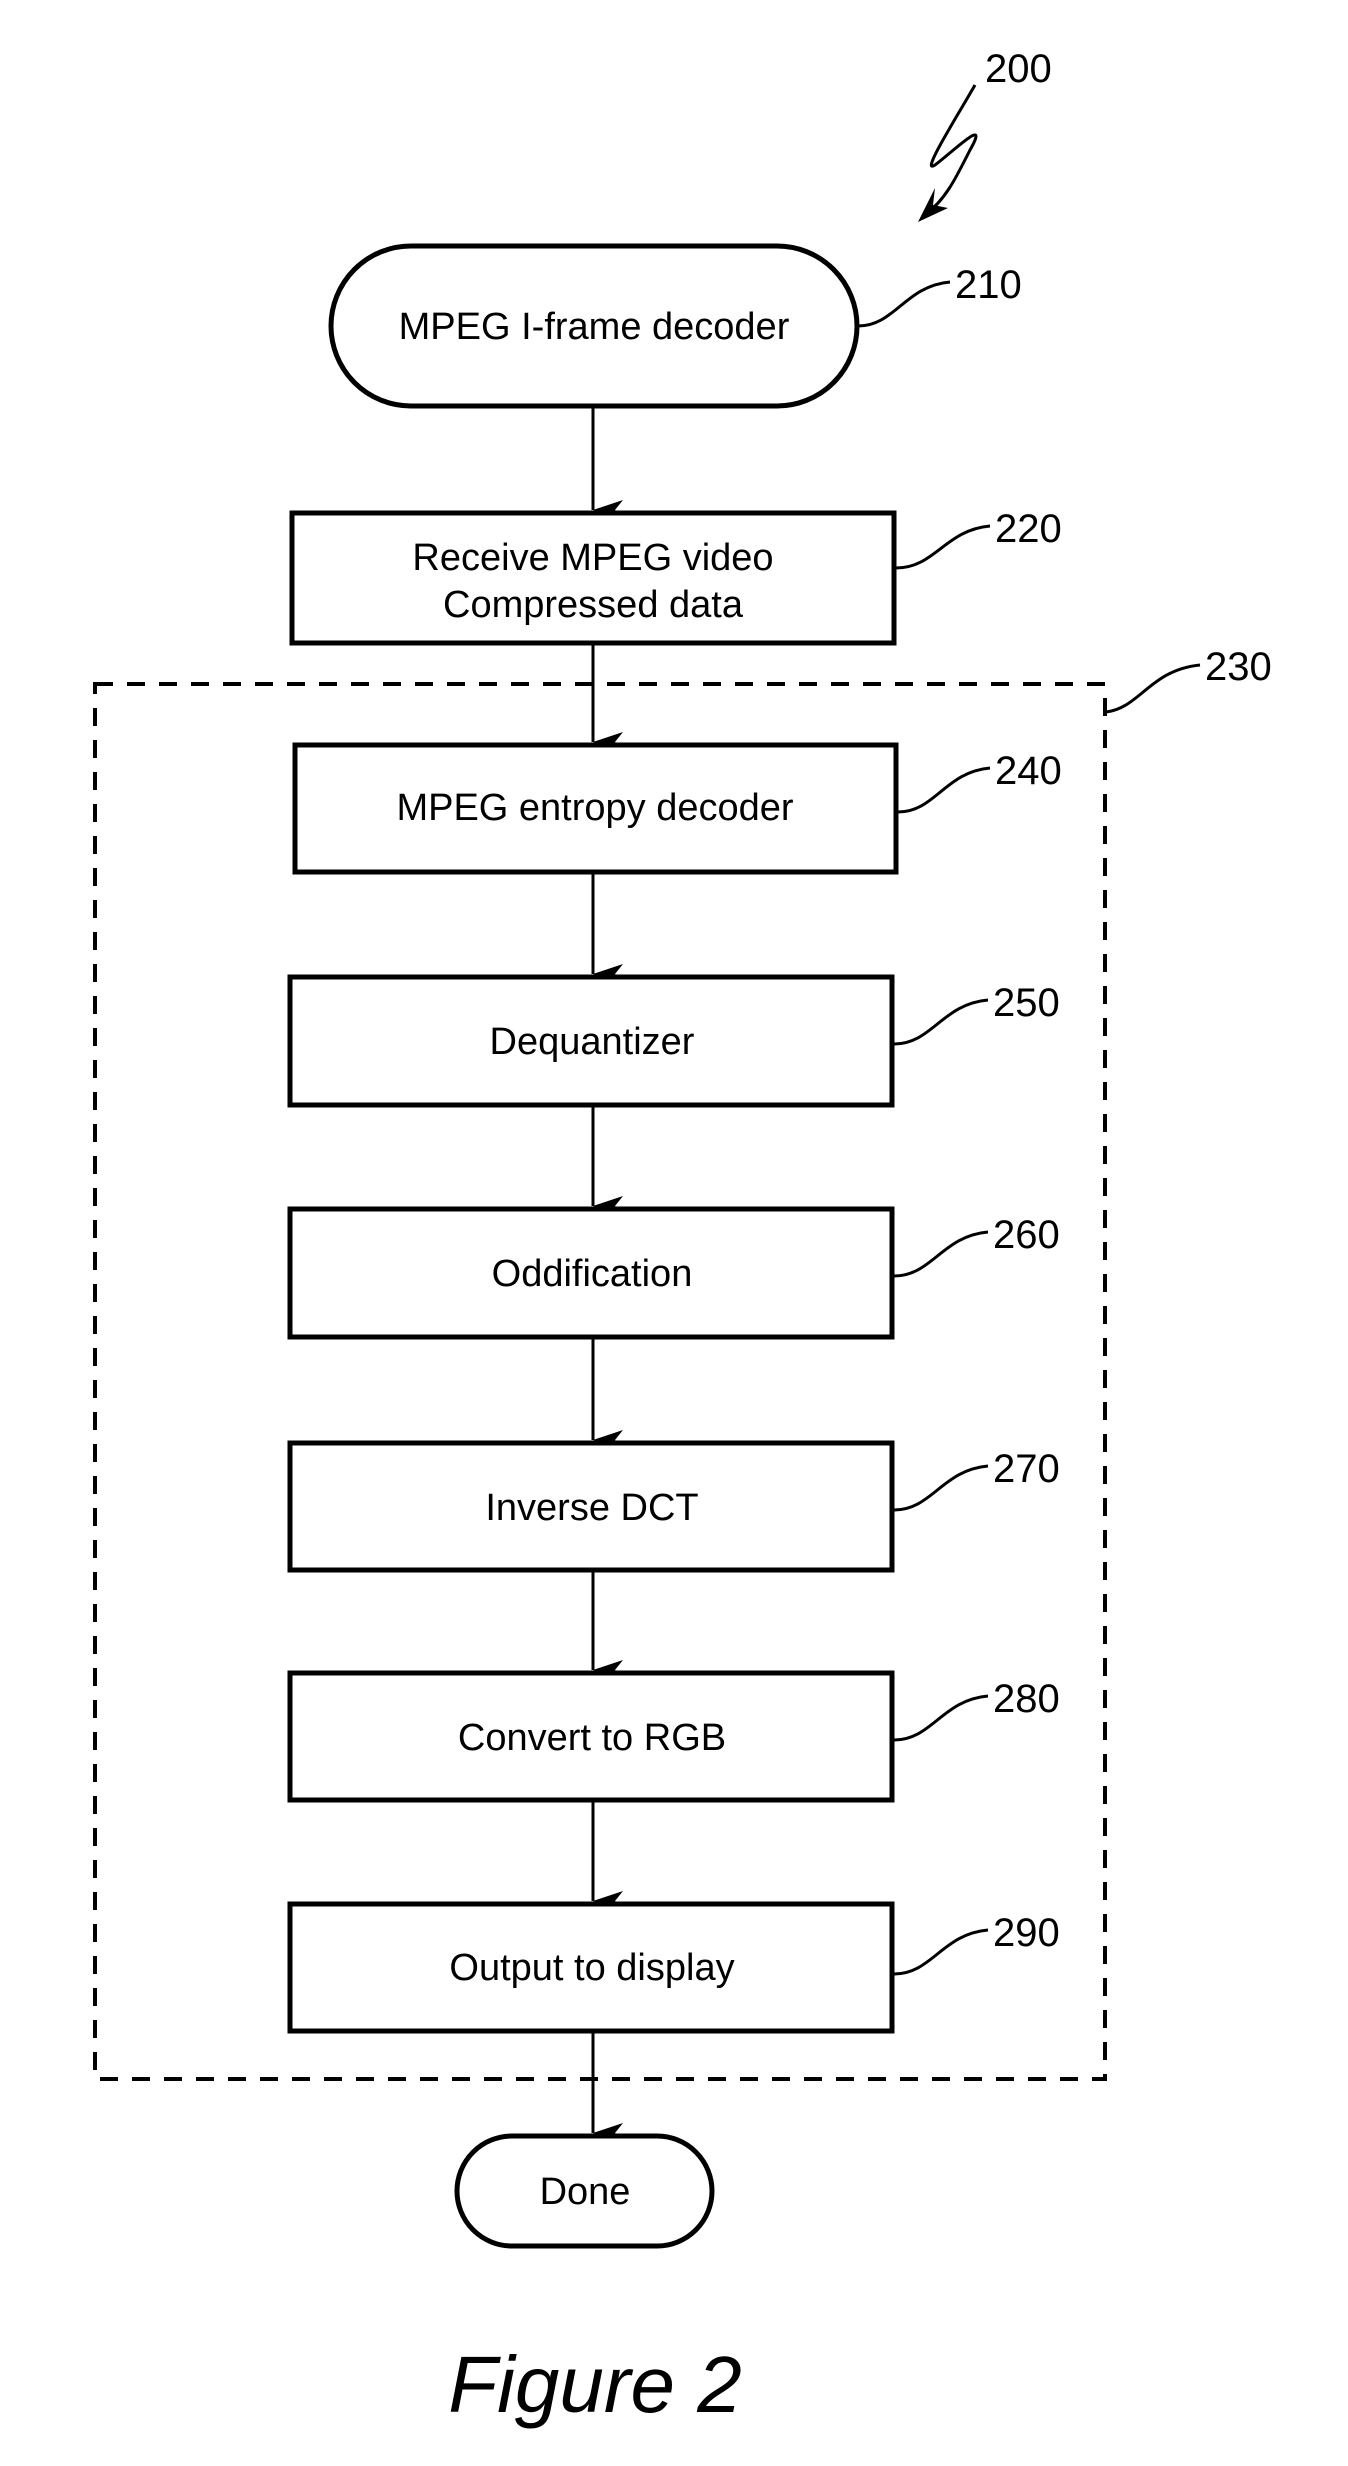 The height and width of the screenshot is (2466, 1348). I want to click on ref-label-270: 270, so click(1026, 1469).